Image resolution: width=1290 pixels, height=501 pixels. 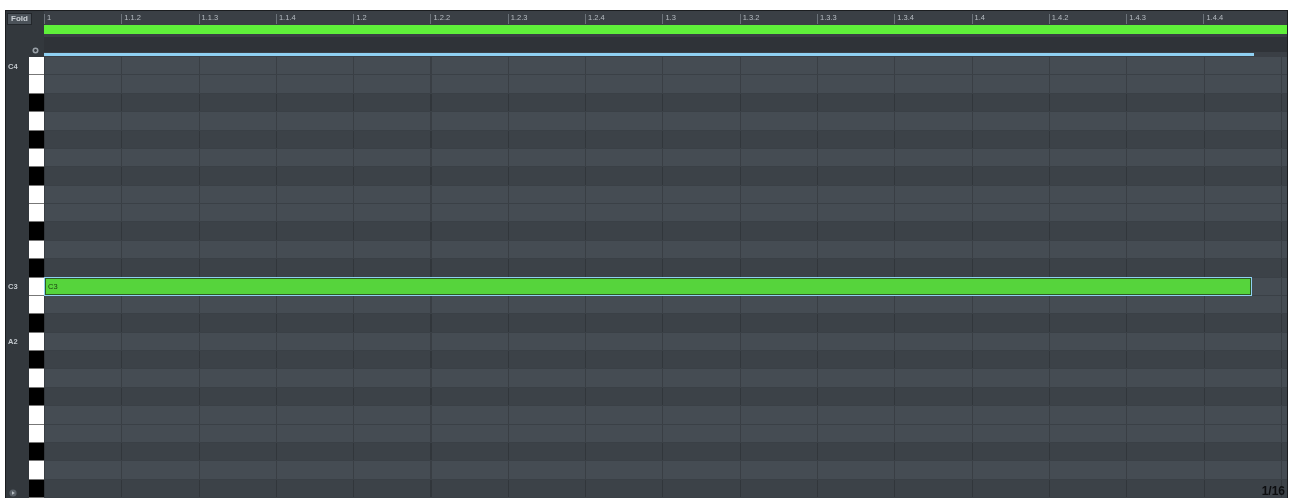 What do you see at coordinates (19, 19) in the screenshot?
I see `fold-button: Fold` at bounding box center [19, 19].